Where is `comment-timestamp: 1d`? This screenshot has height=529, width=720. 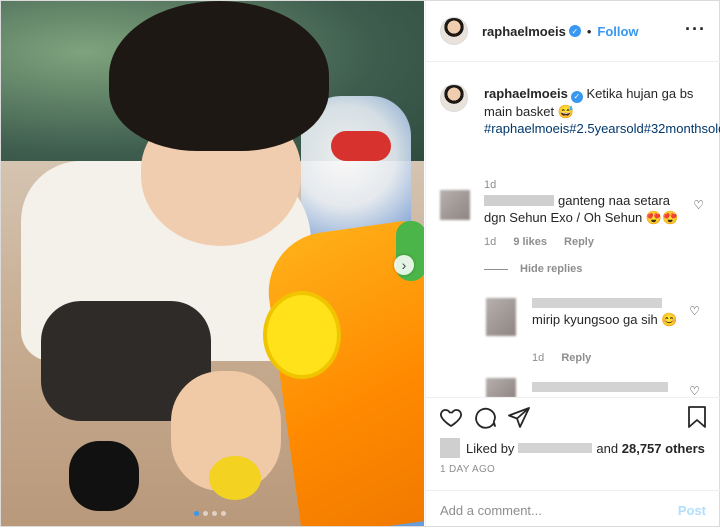 comment-timestamp: 1d is located at coordinates (490, 242).